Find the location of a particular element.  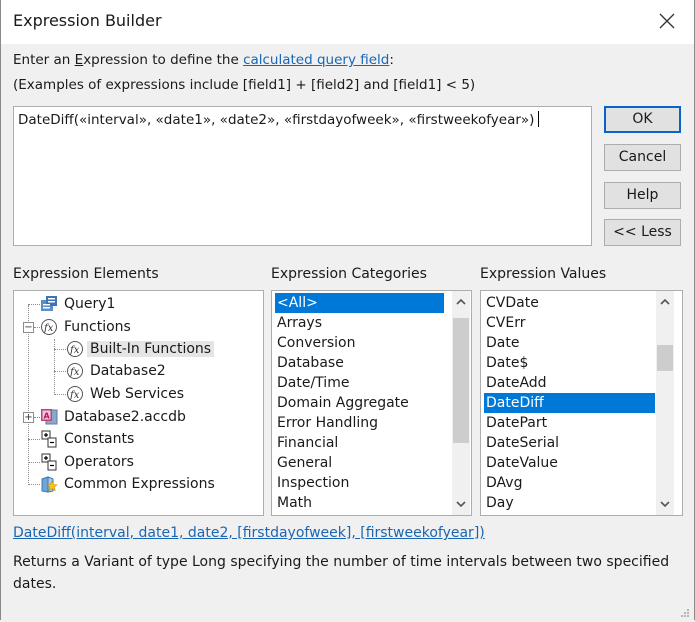

instruction-suffix: : is located at coordinates (391, 60).